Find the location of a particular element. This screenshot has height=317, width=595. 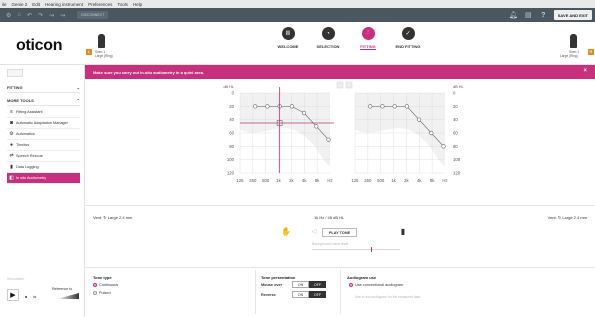

sidebar-item-automatics: ⚙ Automatics is located at coordinates (43, 134).